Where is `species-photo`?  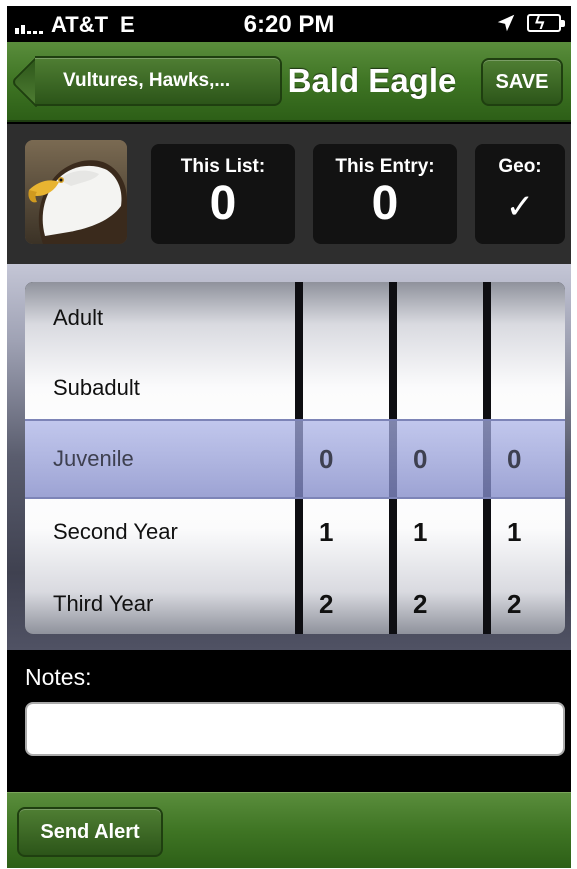 species-photo is located at coordinates (76, 192).